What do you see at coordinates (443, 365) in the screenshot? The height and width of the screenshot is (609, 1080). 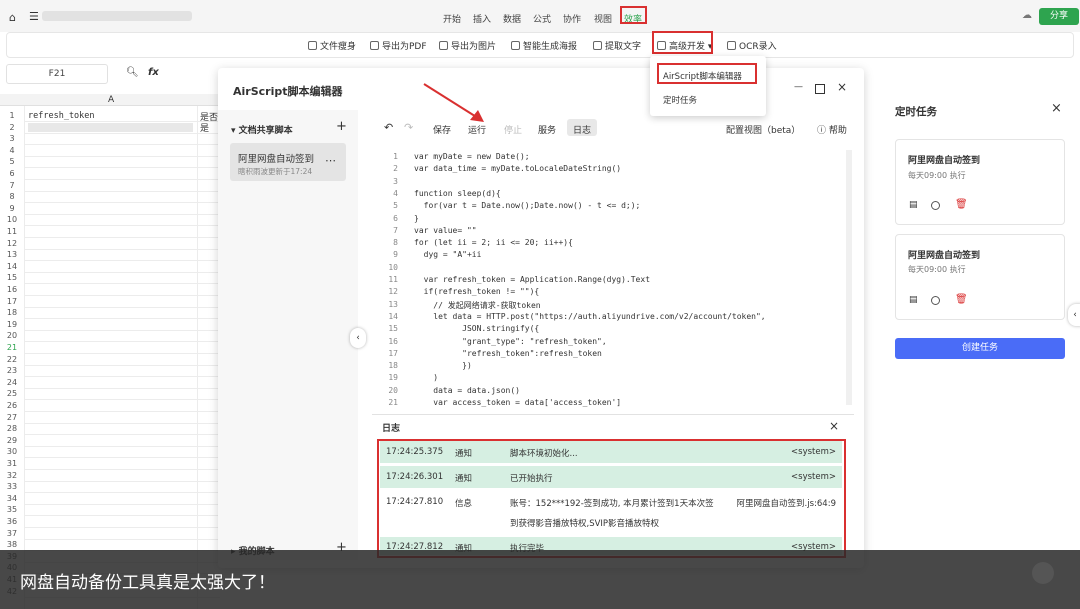 I see `code-line: })` at bounding box center [443, 365].